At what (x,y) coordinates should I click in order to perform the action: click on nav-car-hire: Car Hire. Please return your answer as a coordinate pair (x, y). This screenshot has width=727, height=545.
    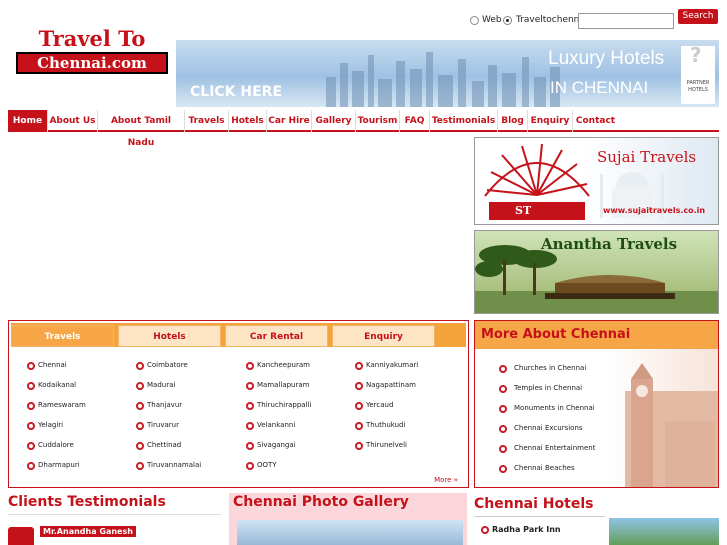
    Looking at the image, I should click on (289, 121).